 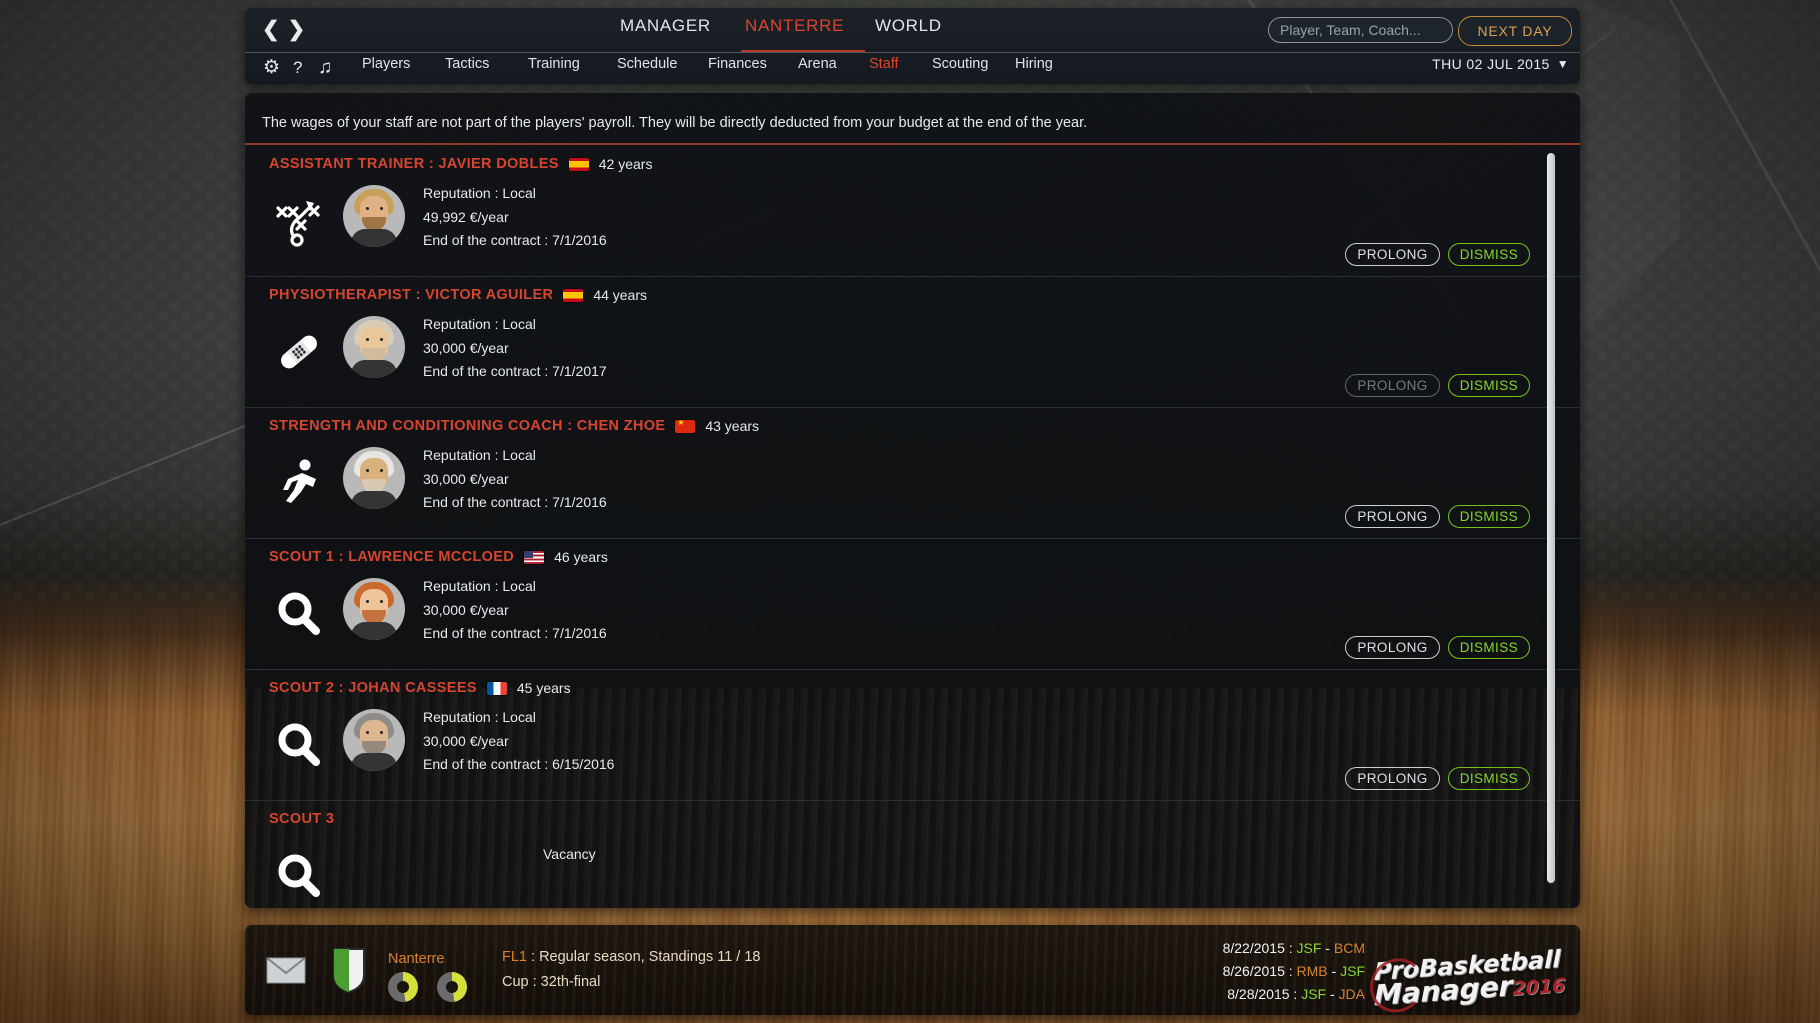 What do you see at coordinates (514, 957) in the screenshot?
I see `league-code: FL1` at bounding box center [514, 957].